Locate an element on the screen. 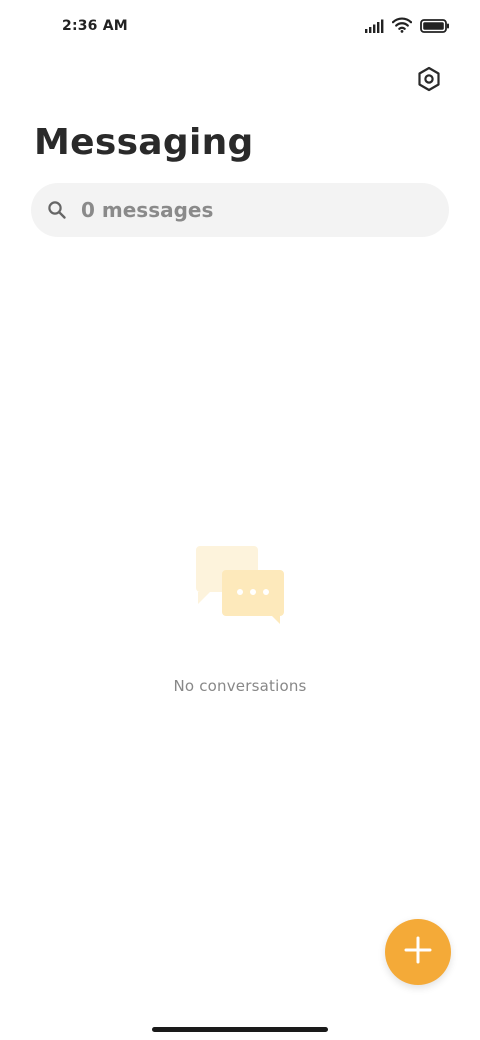 The width and height of the screenshot is (480, 1040). page-title: Messaging is located at coordinates (144, 142).